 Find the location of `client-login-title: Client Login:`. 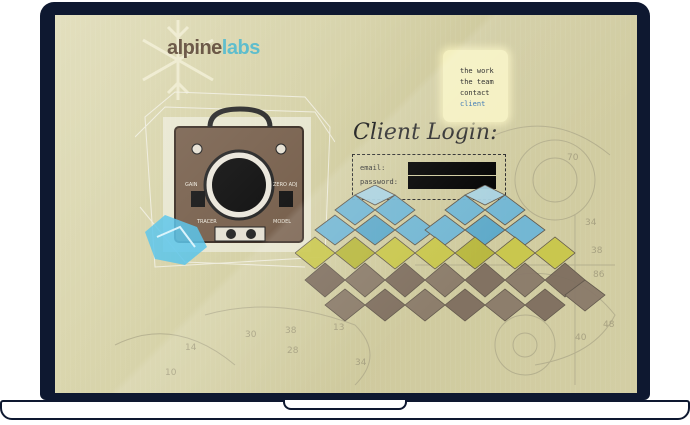

client-login-title: Client Login: is located at coordinates (425, 132).